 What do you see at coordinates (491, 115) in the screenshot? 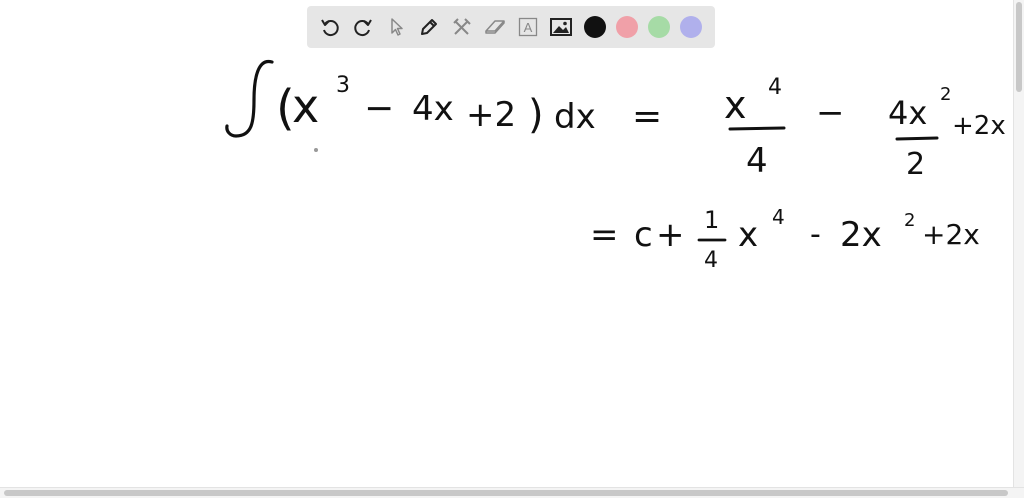
I see `term-plus-2: +2` at bounding box center [491, 115].